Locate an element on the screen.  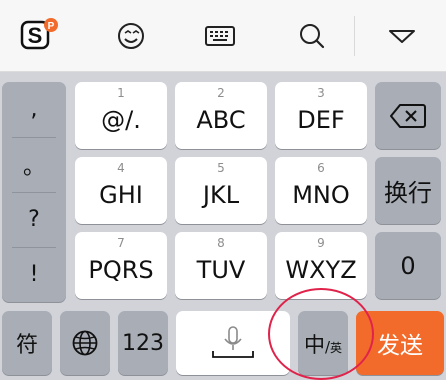
key-2: 2 ABC is located at coordinates (221, 115).